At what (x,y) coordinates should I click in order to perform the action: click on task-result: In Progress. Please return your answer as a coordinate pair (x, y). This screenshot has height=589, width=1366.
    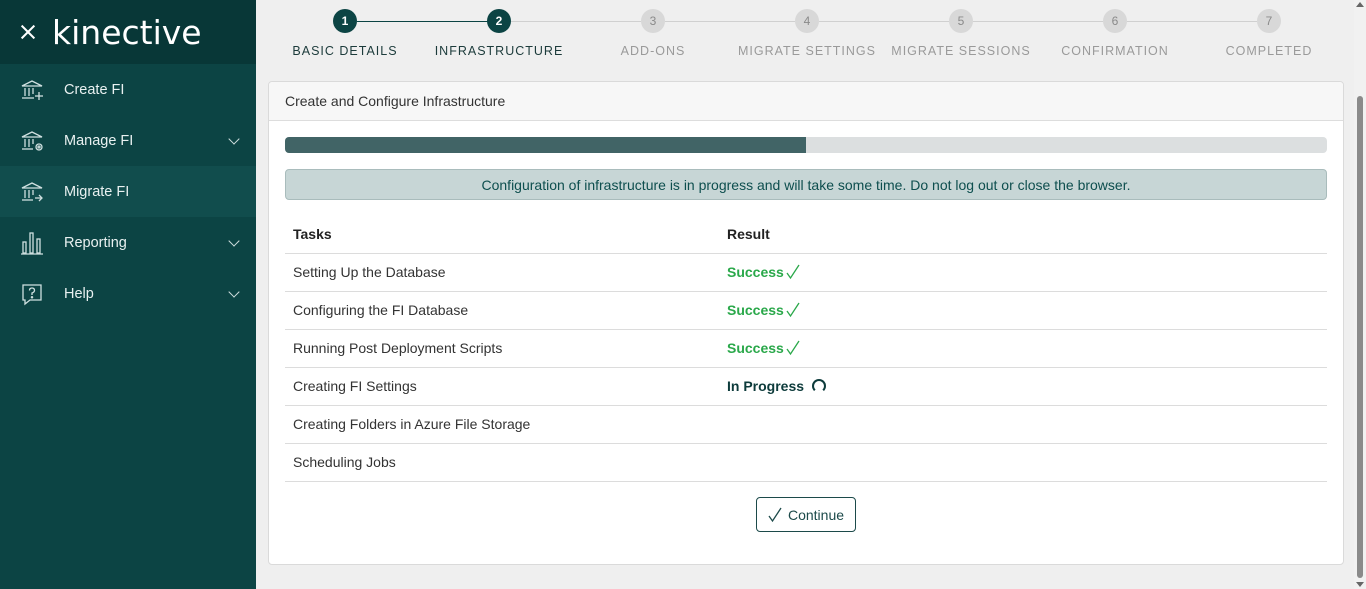
    Looking at the image, I should click on (1023, 386).